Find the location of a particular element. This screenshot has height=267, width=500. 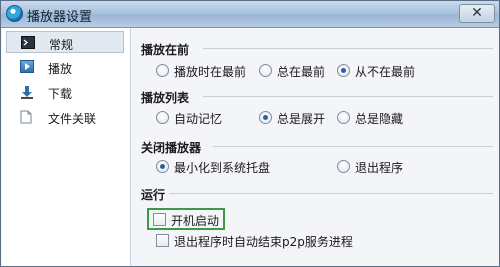

section-title-playlist: 播放列表 is located at coordinates (165, 98).